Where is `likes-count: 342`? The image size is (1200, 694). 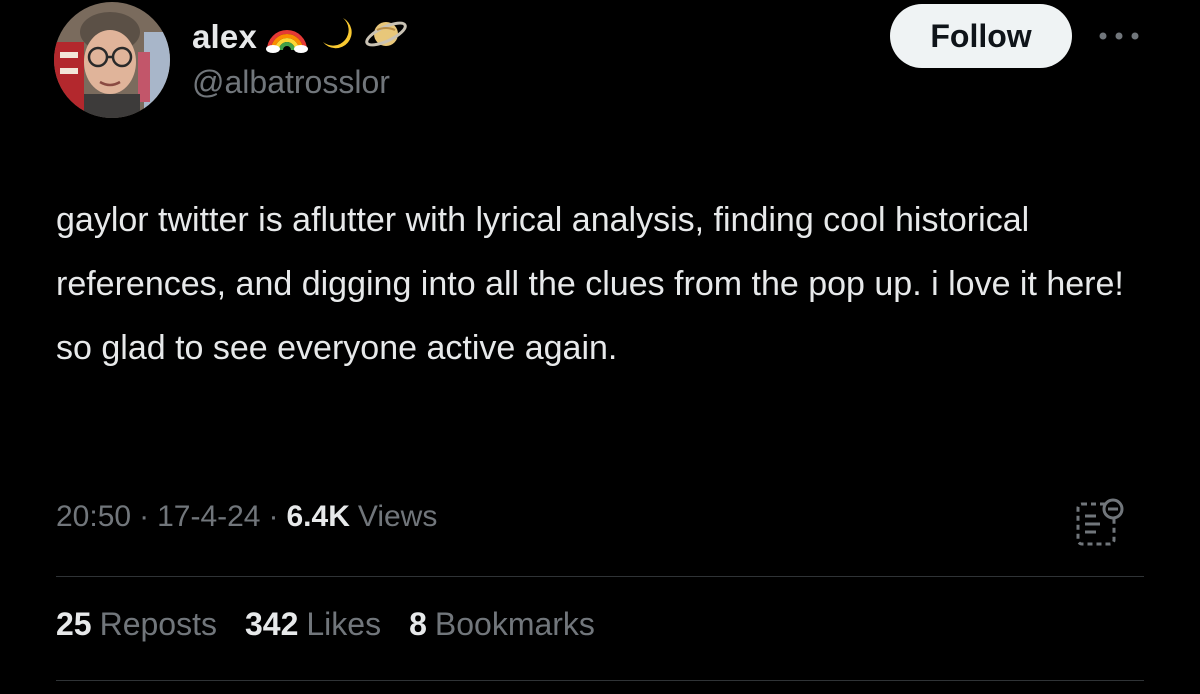
likes-count: 342 is located at coordinates (271, 624).